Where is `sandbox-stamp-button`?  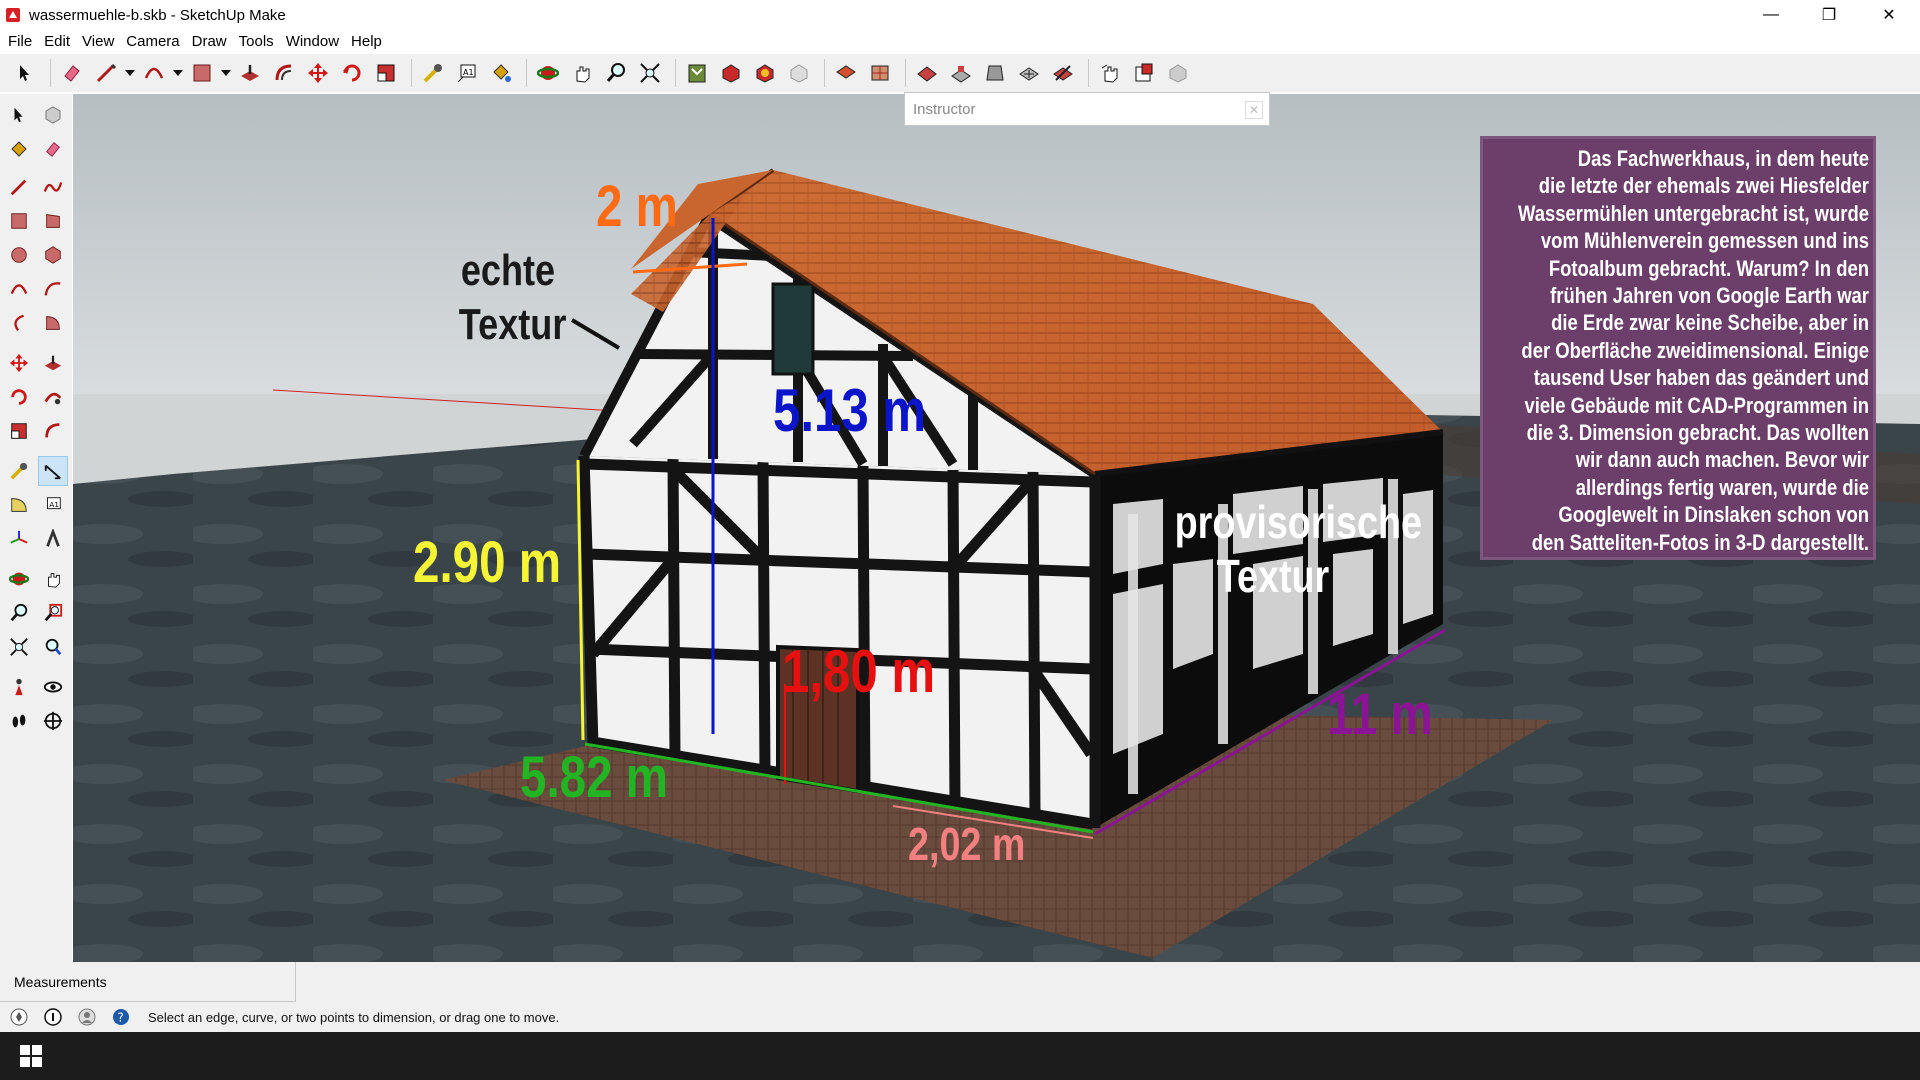
sandbox-stamp-button is located at coordinates (961, 73).